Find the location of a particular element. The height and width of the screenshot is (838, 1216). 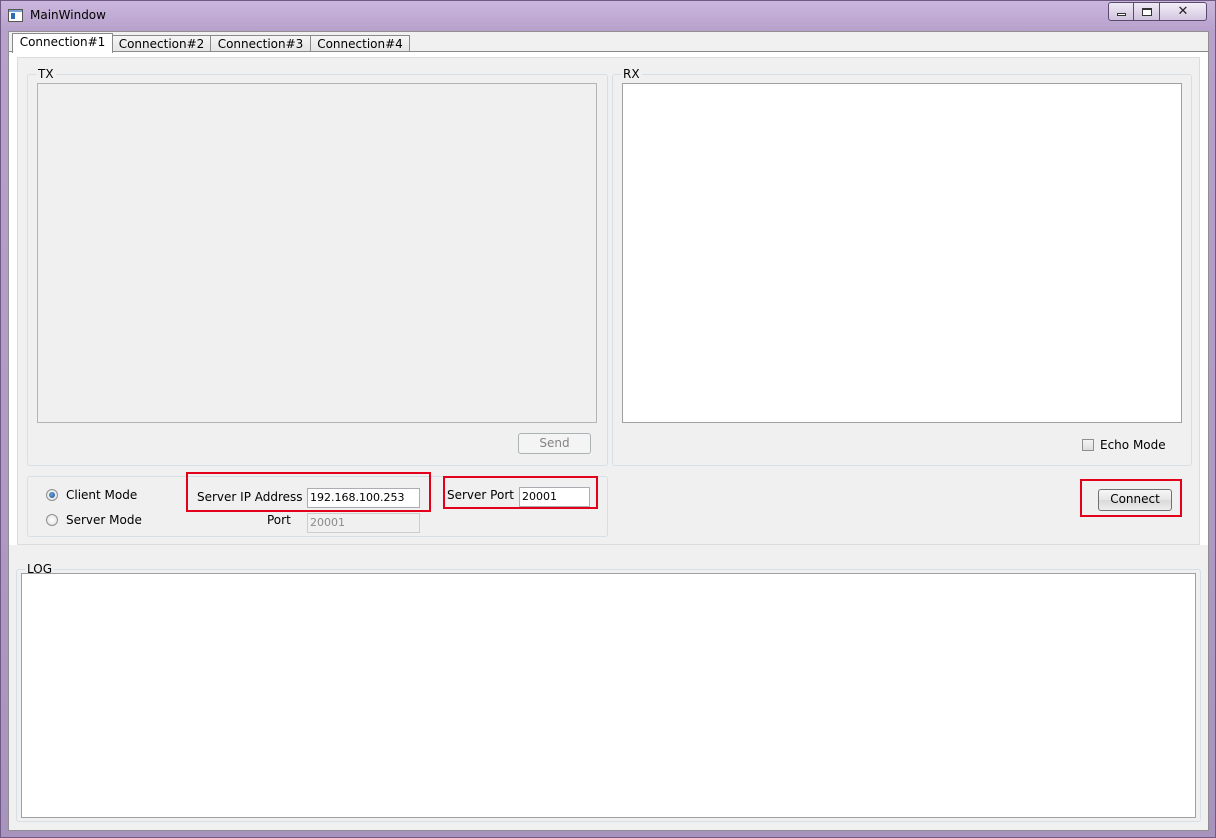

window-title: MainWindow is located at coordinates (68, 15).